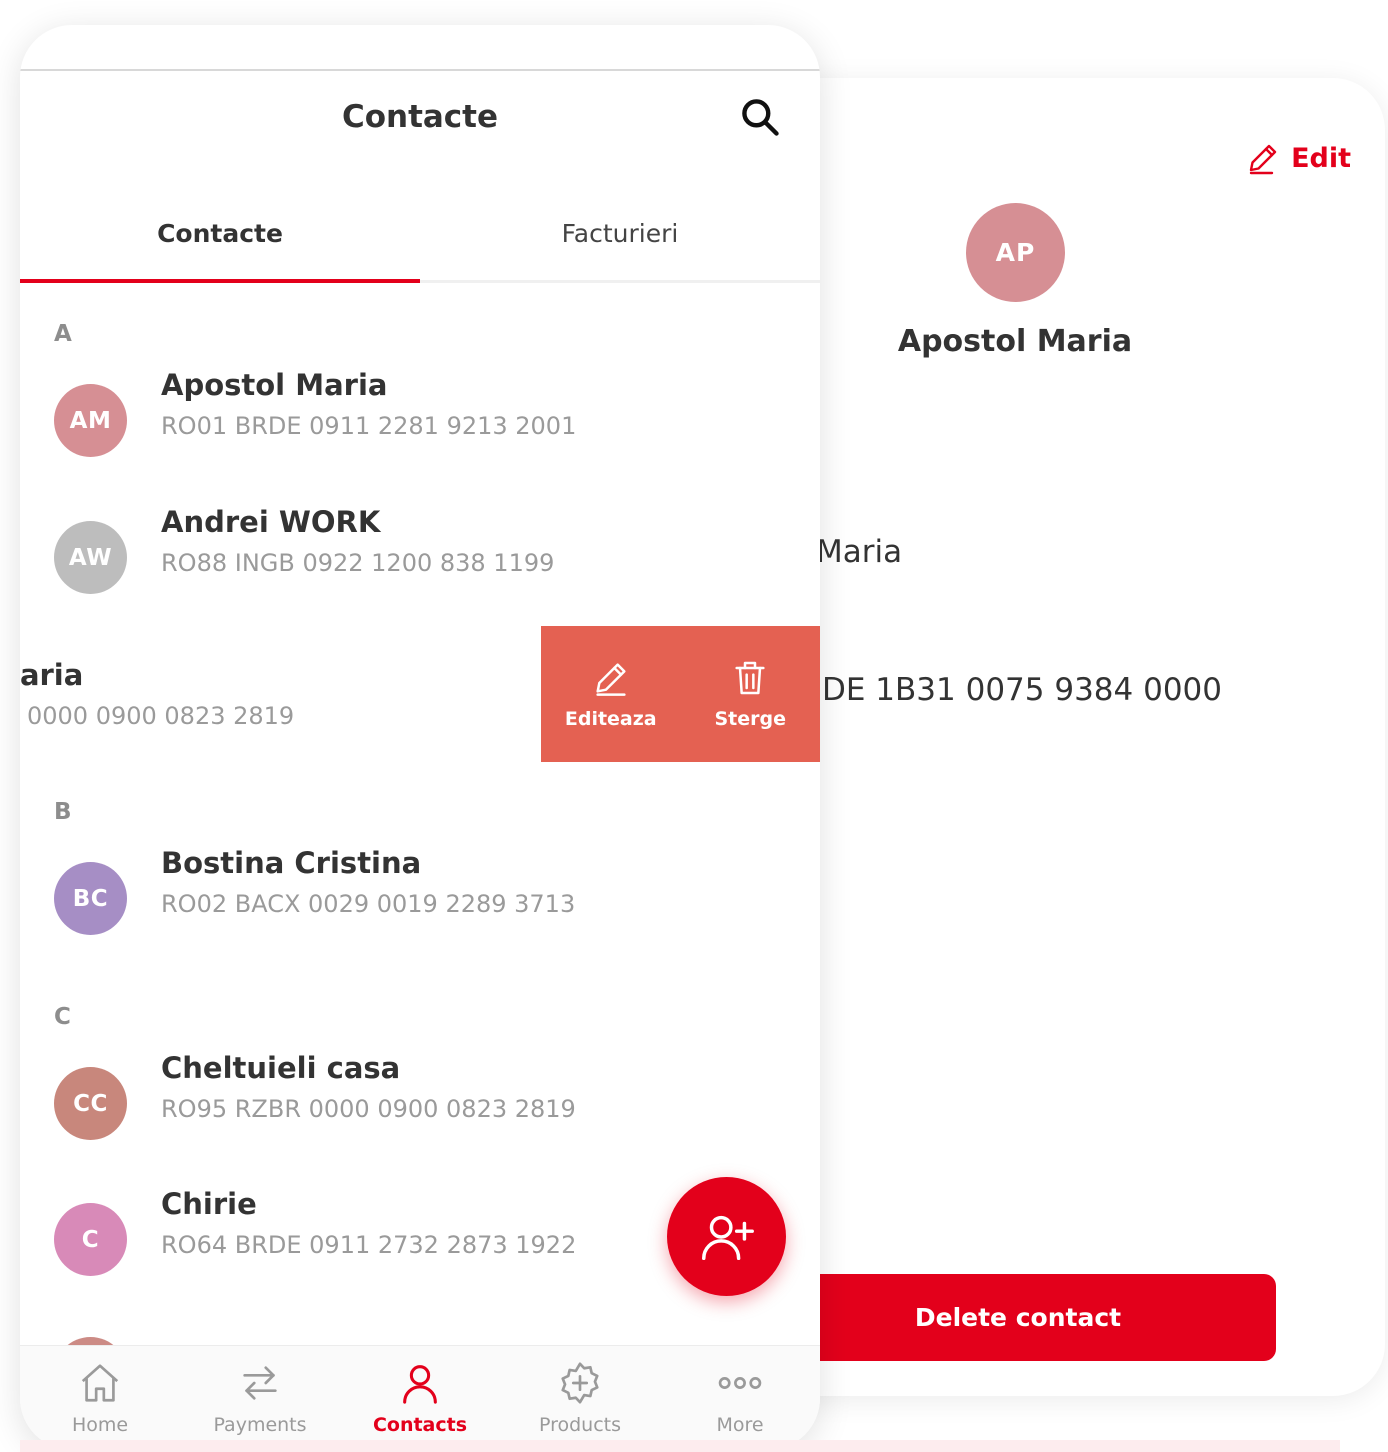 This screenshot has width=1388, height=1452. Describe the element at coordinates (62, 1017) in the screenshot. I see `section-header-c: C` at that location.